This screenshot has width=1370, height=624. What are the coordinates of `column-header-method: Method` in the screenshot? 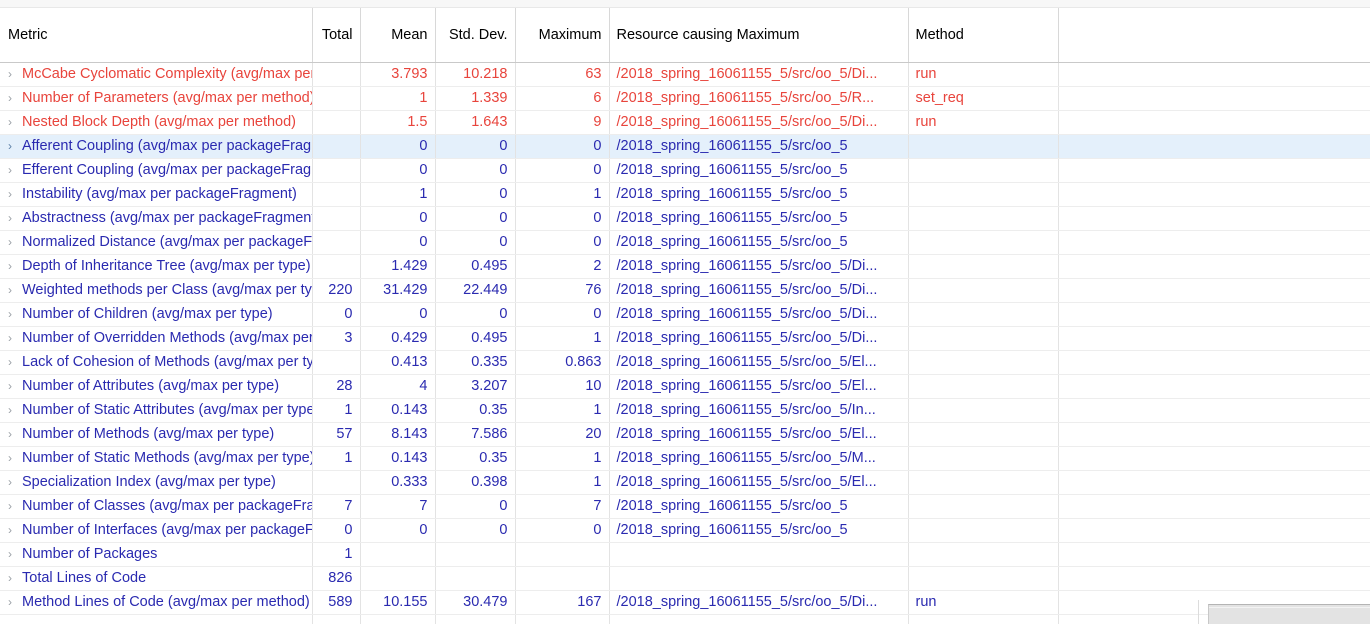 It's located at (983, 35).